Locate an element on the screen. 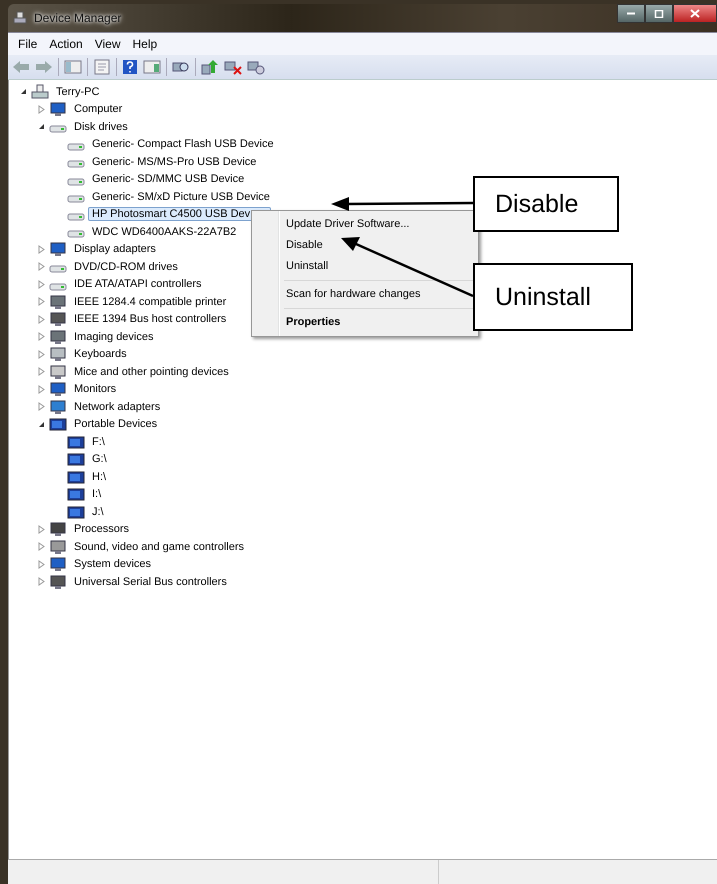 The width and height of the screenshot is (717, 884). tree-item: H:\ is located at coordinates (99, 477).